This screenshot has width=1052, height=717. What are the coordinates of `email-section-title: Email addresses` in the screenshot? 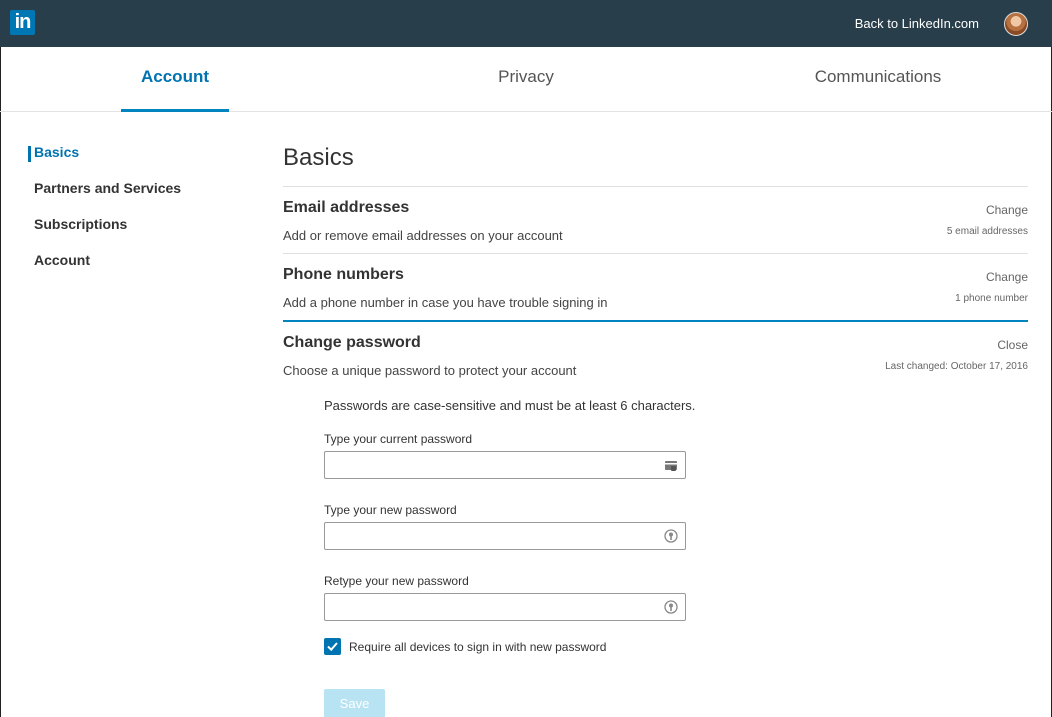 It's located at (346, 207).